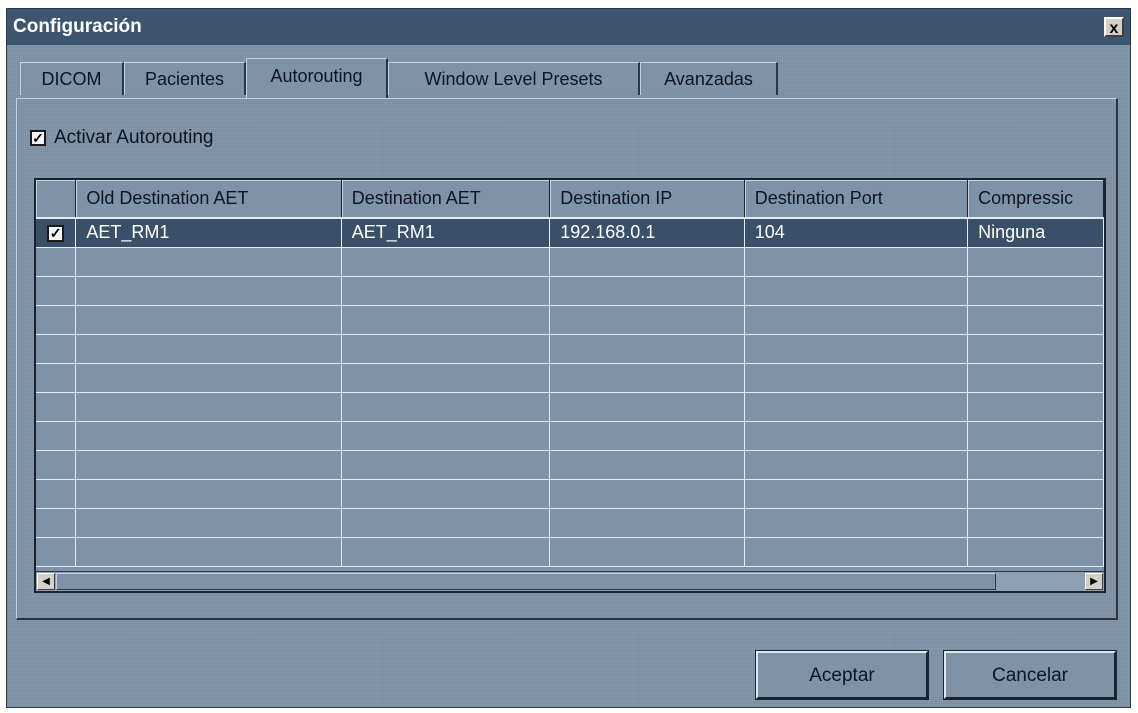 This screenshot has width=1138, height=713. I want to click on cell-destination-ip: 192.168.0.1, so click(647, 233).